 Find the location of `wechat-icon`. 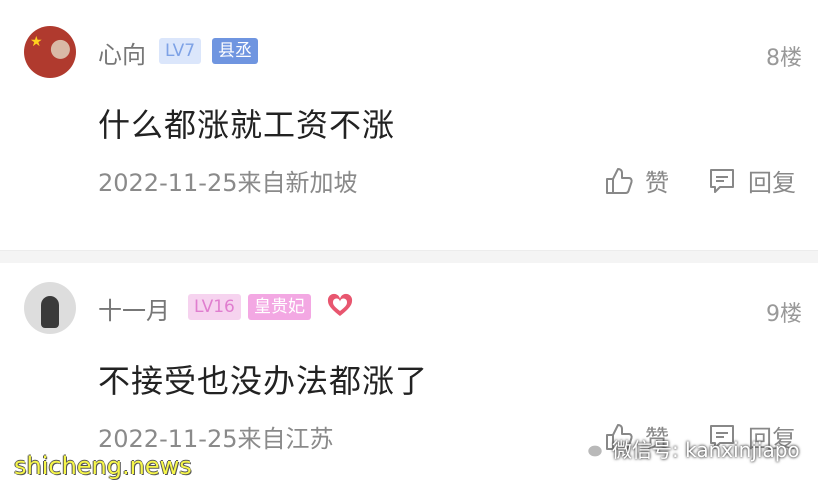

wechat-icon is located at coordinates (591, 448).